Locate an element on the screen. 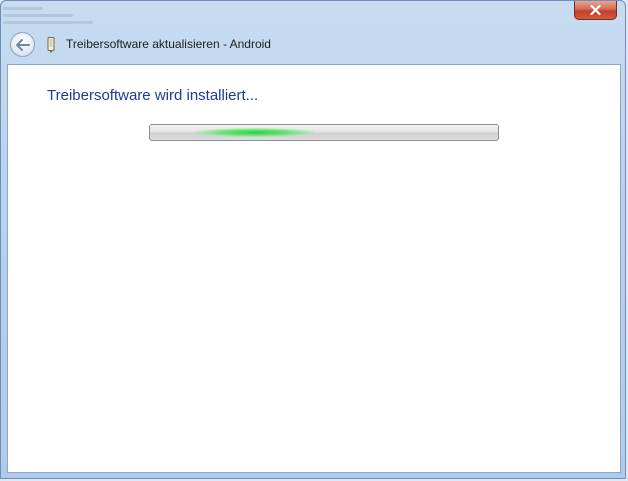  back-button is located at coordinates (22, 44).